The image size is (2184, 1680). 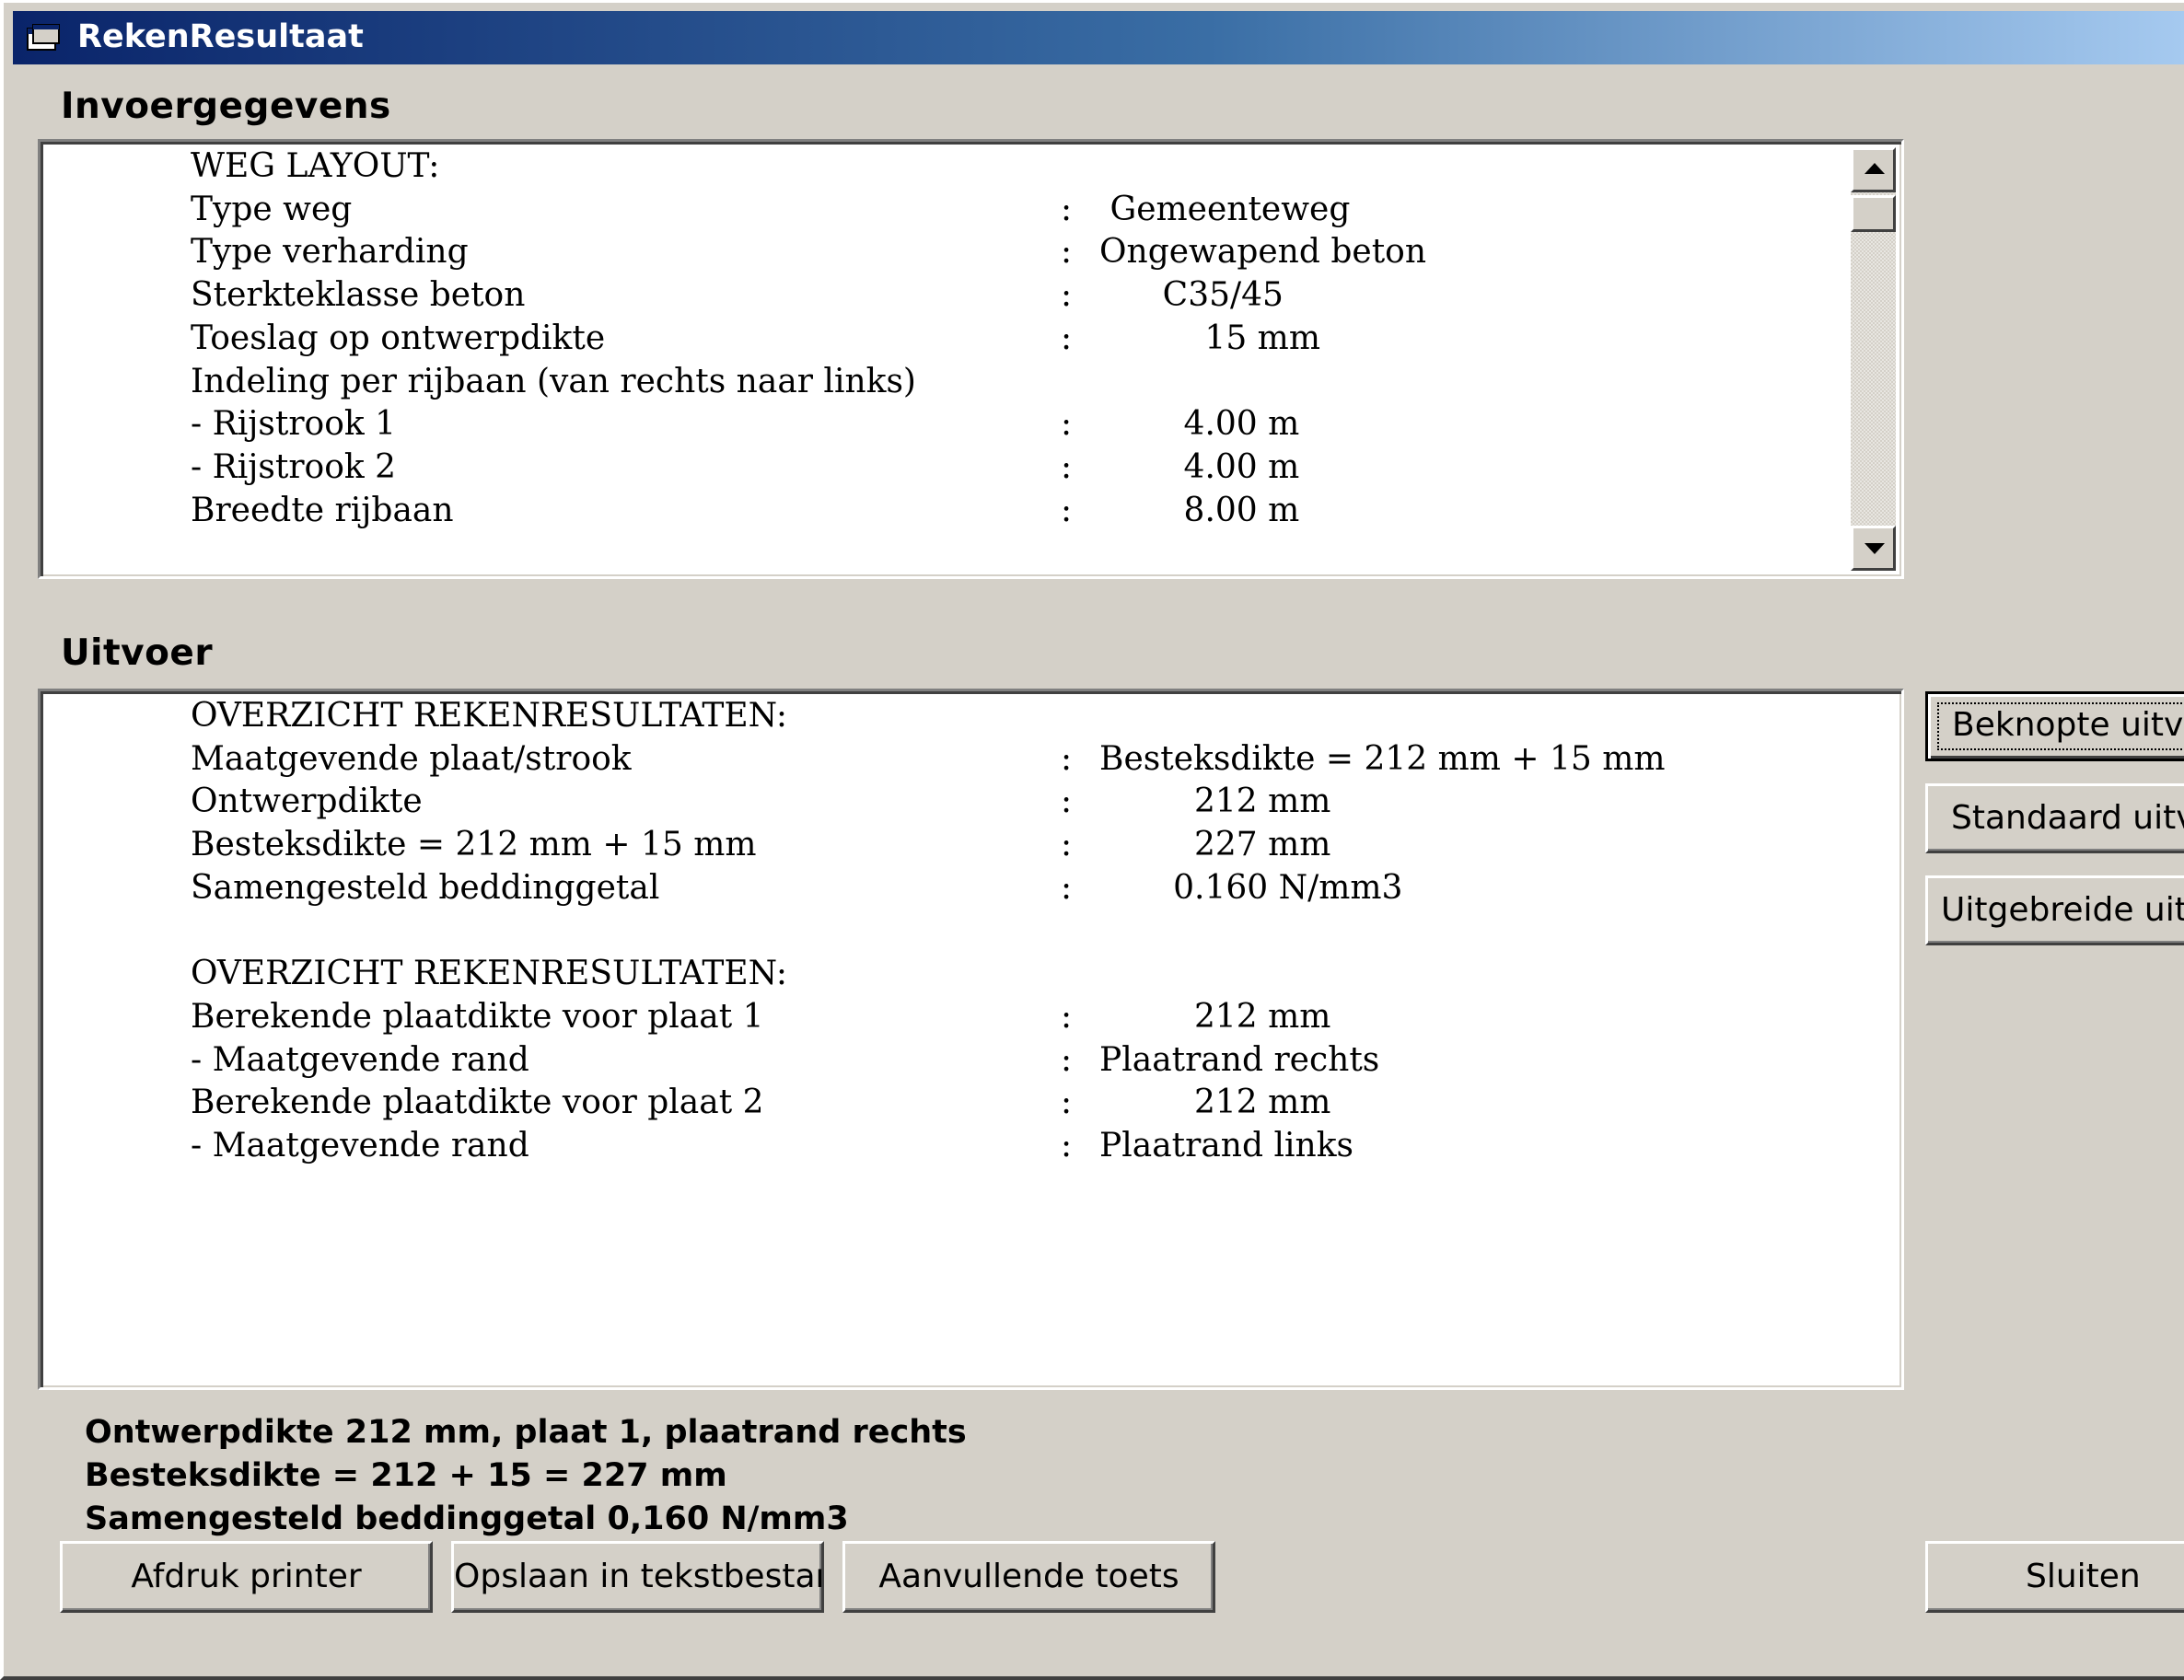 I want to click on line-text: Besteksdikte = 212 mm + 15 mm, so click(x=474, y=845).